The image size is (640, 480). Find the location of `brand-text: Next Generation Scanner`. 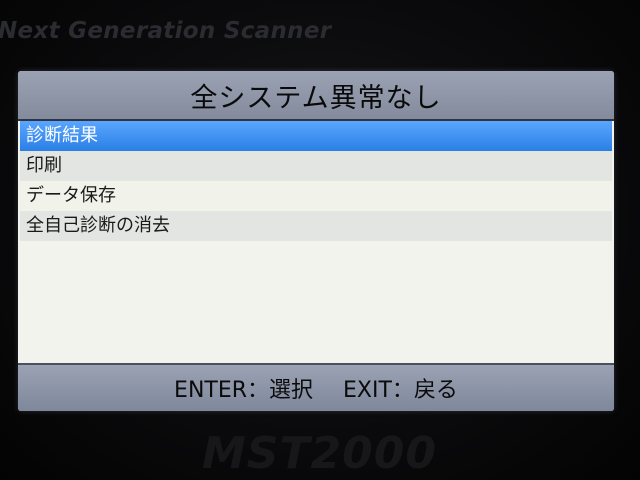

brand-text: Next Generation Scanner is located at coordinates (166, 31).